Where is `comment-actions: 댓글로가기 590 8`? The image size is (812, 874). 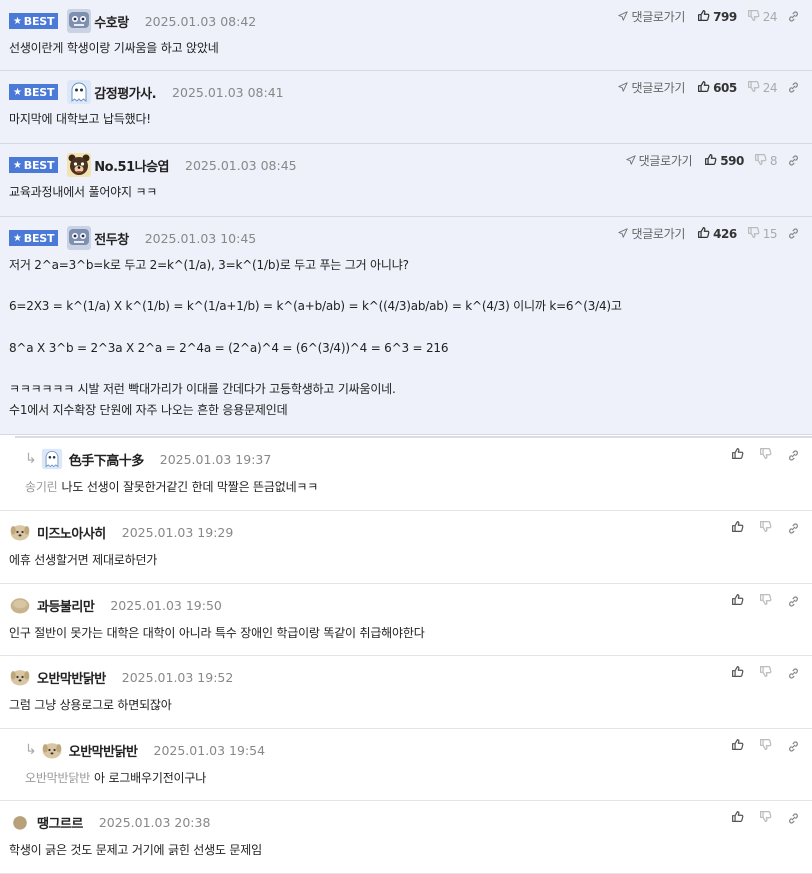 comment-actions: 댓글로가기 590 8 is located at coordinates (712, 160).